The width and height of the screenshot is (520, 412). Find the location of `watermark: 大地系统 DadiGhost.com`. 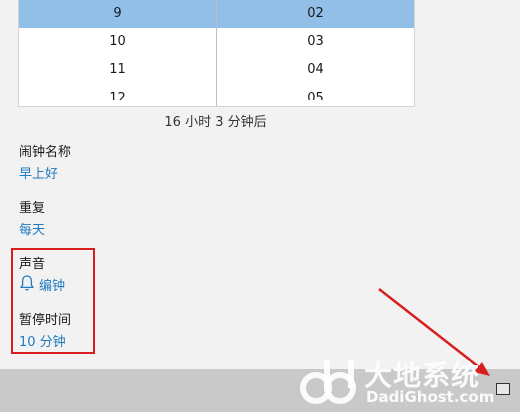

watermark: 大地系统 DadiGhost.com is located at coordinates (408, 382).